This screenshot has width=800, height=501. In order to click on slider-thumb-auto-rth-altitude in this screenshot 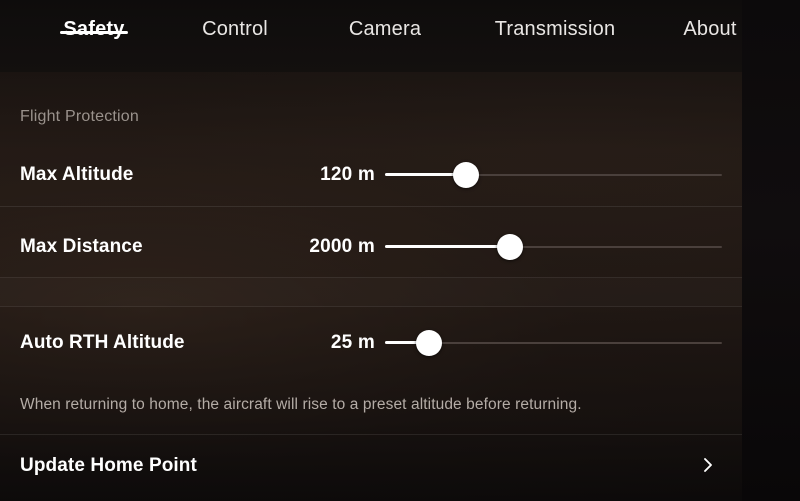, I will do `click(428, 343)`.